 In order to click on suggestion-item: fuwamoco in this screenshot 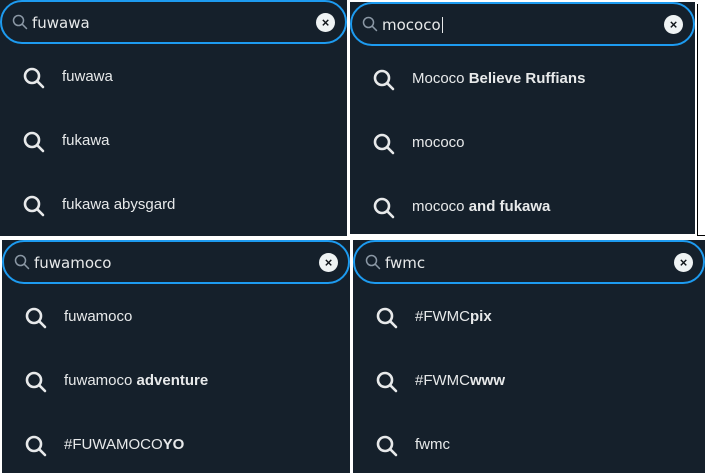, I will do `click(176, 318)`.